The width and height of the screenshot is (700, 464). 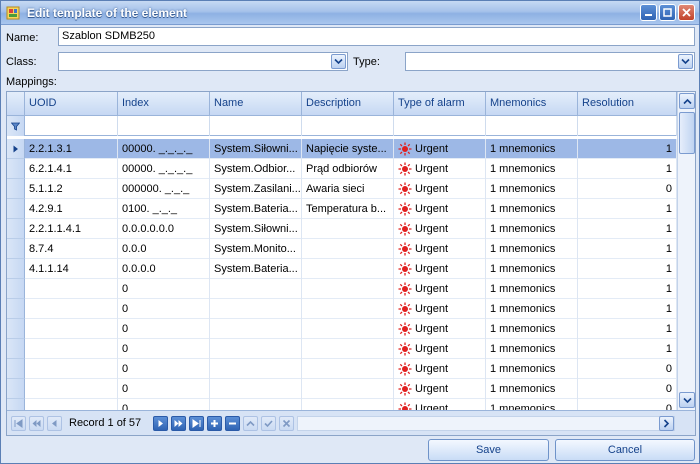 What do you see at coordinates (196, 423) in the screenshot?
I see `nav-last-button` at bounding box center [196, 423].